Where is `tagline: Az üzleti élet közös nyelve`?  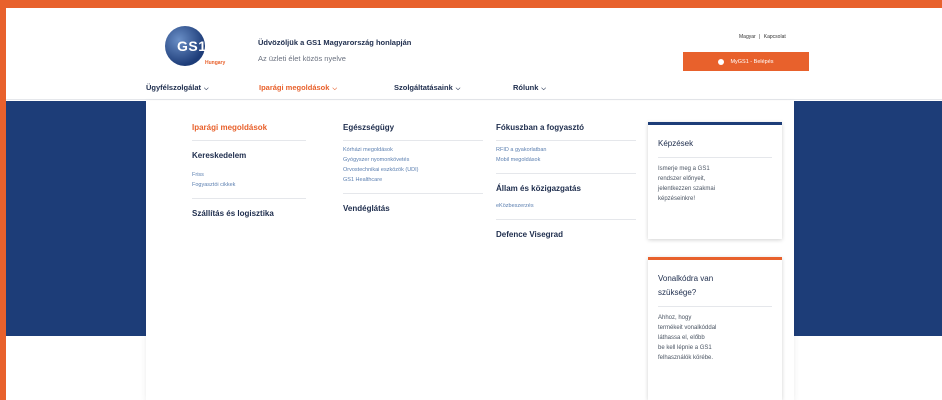
tagline: Az üzleti élet közös nyelve is located at coordinates (302, 58).